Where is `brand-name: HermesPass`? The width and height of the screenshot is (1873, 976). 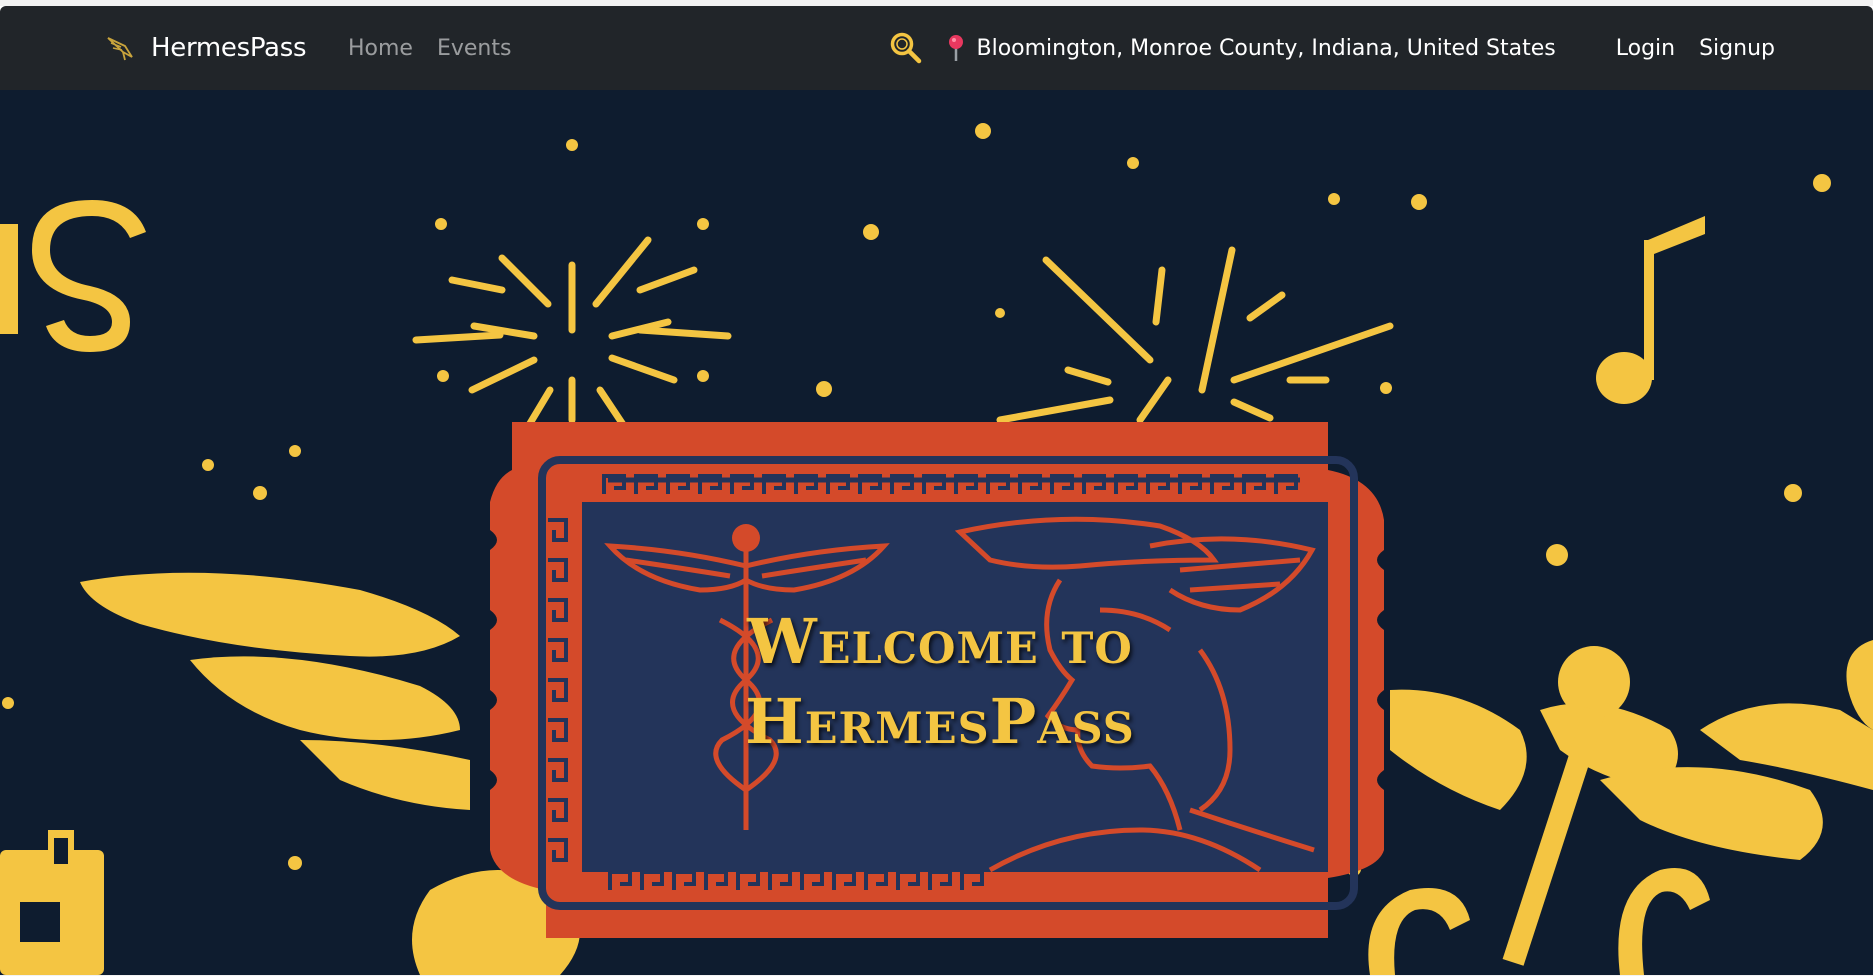
brand-name: HermesPass is located at coordinates (229, 48).